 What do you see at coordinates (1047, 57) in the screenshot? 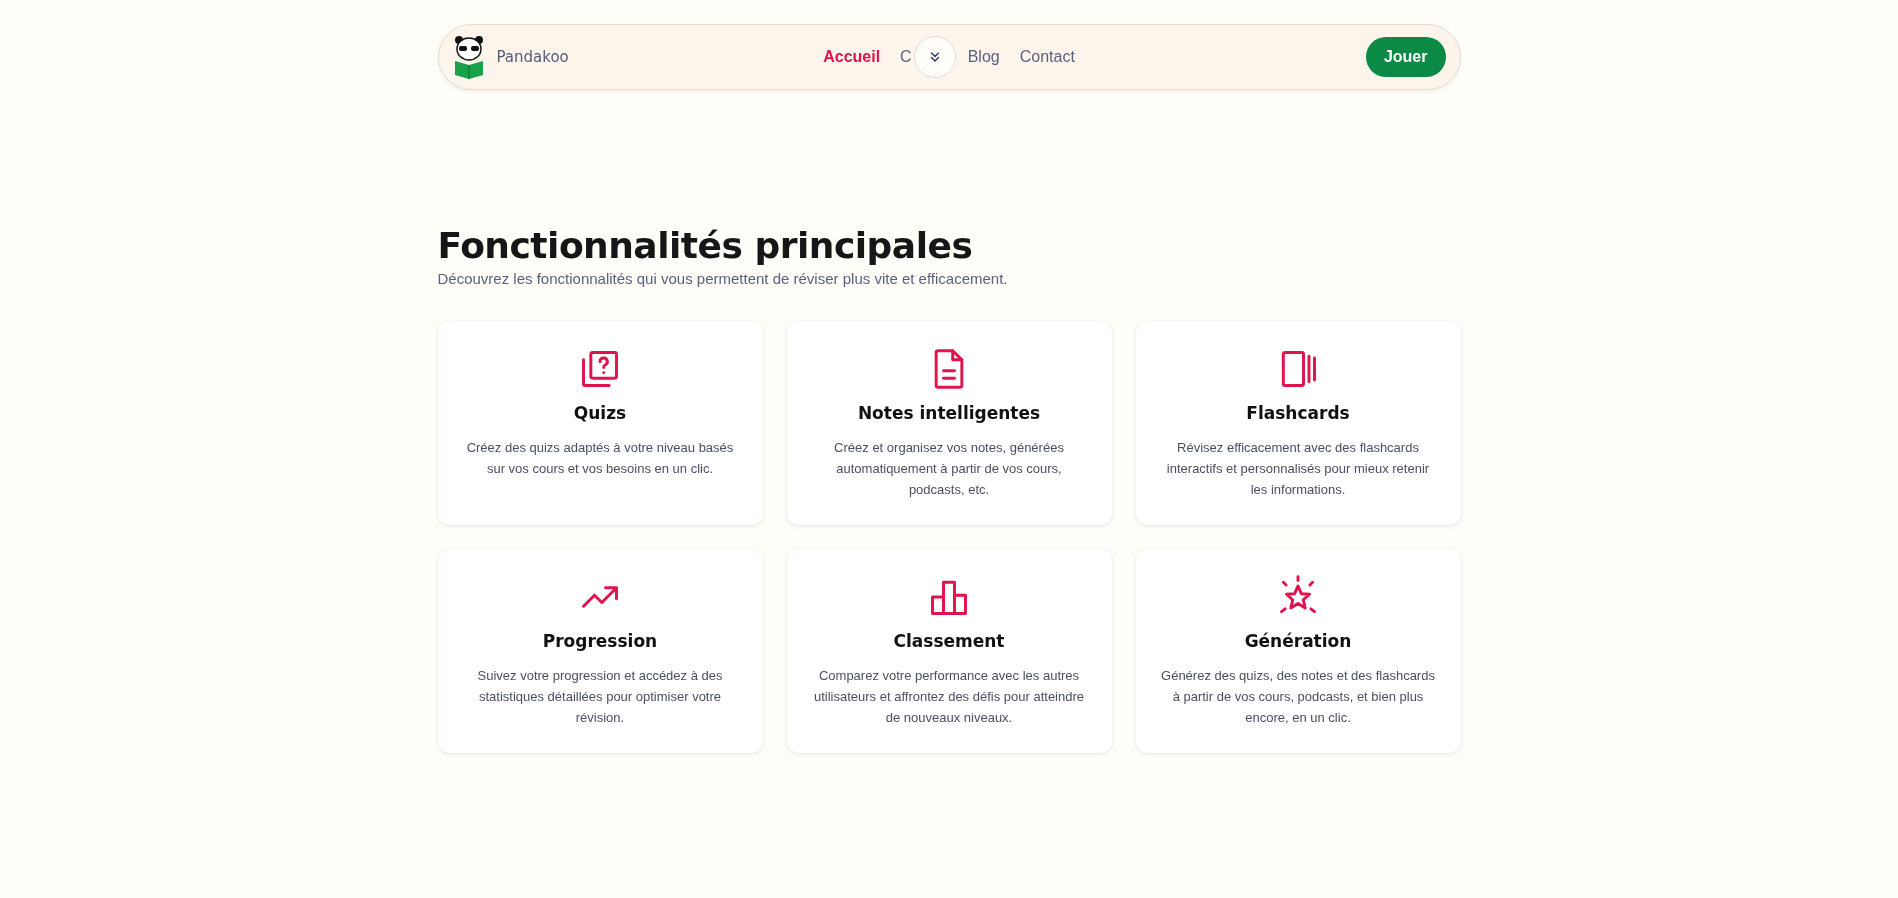
I see `nav-link: Contact` at bounding box center [1047, 57].